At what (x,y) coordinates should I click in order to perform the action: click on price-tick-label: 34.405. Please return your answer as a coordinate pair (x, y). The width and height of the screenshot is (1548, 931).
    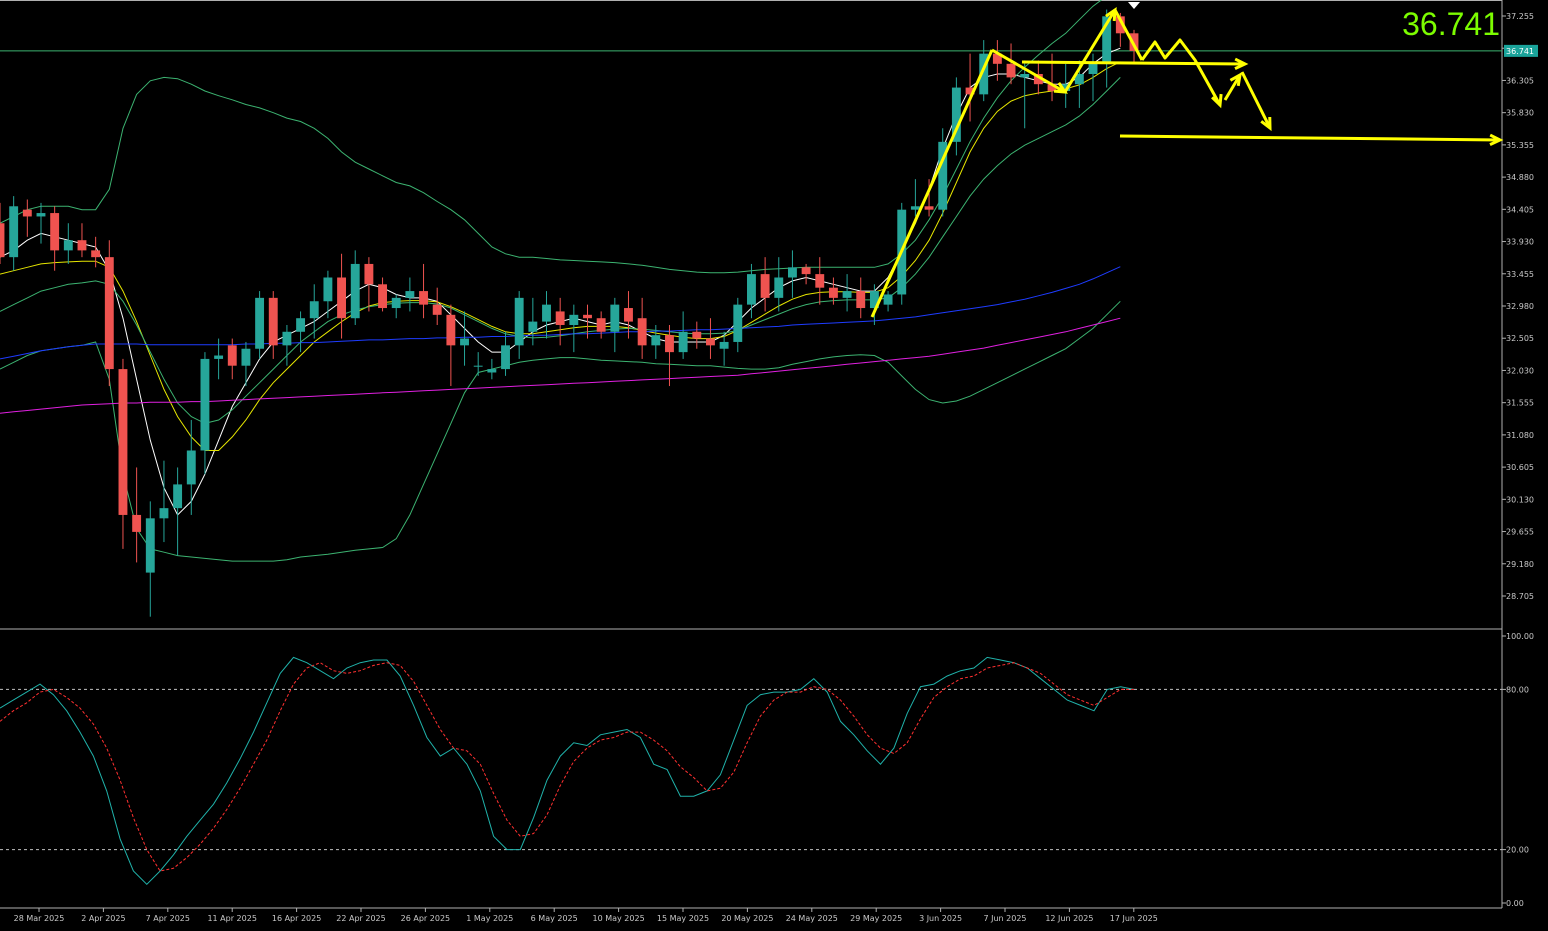
    Looking at the image, I should click on (1520, 209).